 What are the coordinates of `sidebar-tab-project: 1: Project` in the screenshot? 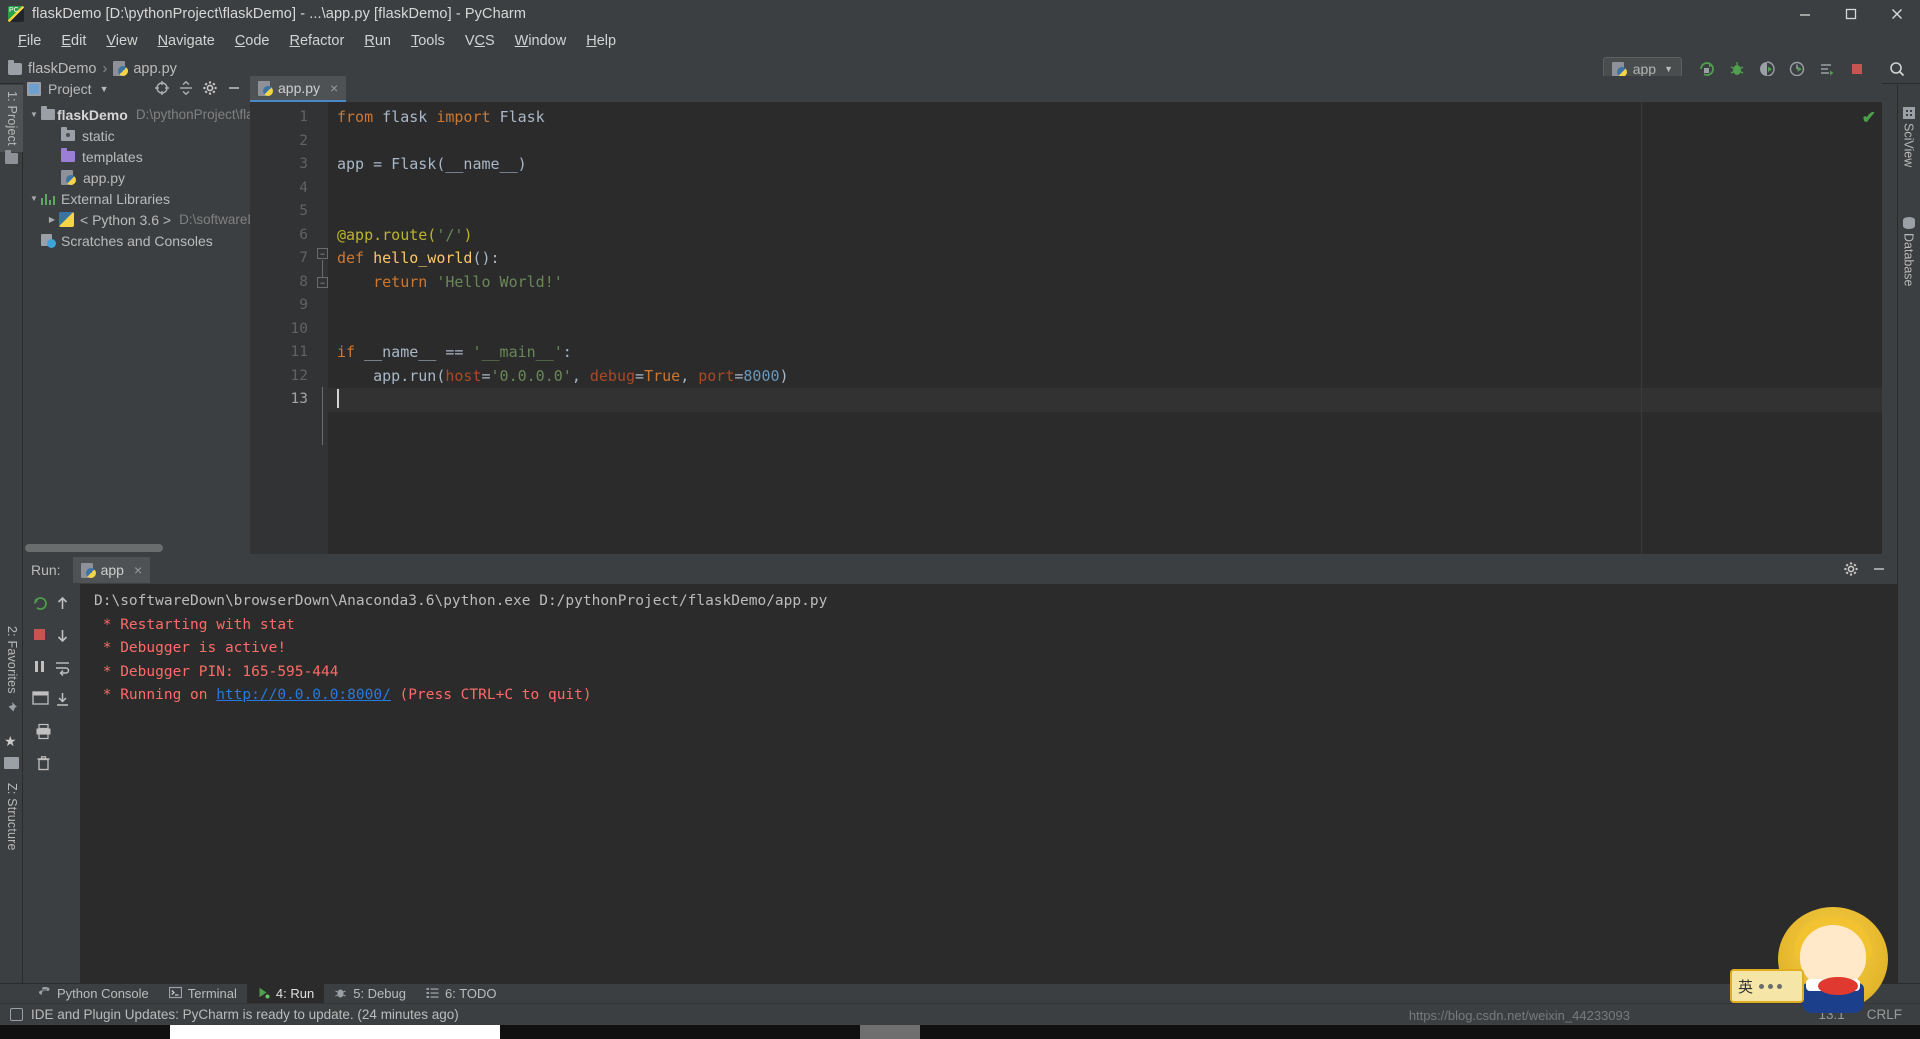 It's located at (11, 118).